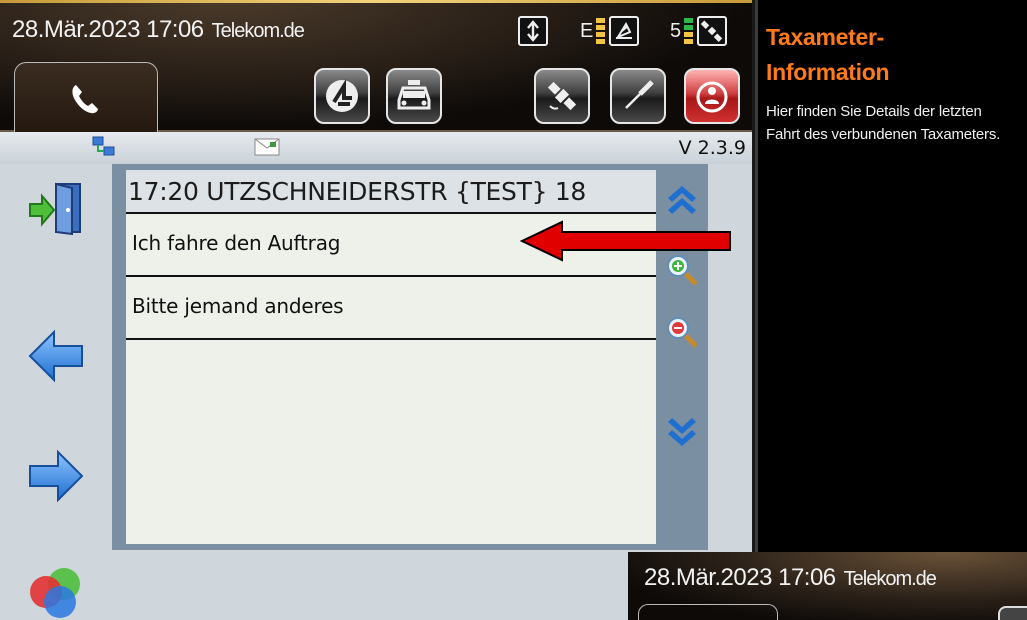 The width and height of the screenshot is (1027, 620). Describe the element at coordinates (1012, 613) in the screenshot. I see `thumbnail-button` at that location.